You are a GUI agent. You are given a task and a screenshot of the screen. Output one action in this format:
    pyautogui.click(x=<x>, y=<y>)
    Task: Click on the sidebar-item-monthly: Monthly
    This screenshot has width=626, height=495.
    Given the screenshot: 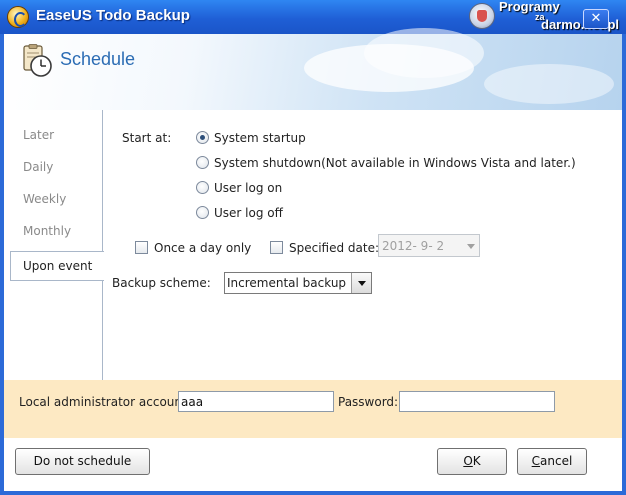 What is the action you would take?
    pyautogui.click(x=47, y=231)
    